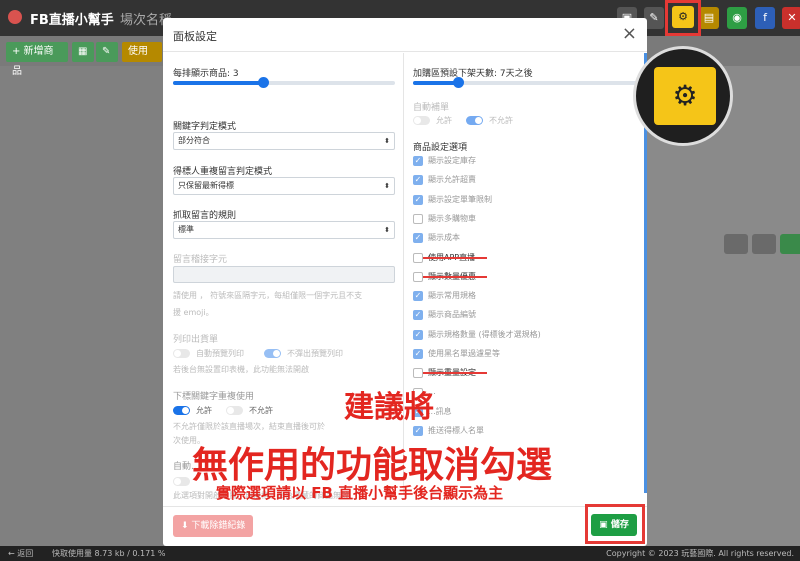 This screenshot has height=561, width=800. What do you see at coordinates (234, 410) in the screenshot?
I see `reuse-deny-toggle` at bounding box center [234, 410].